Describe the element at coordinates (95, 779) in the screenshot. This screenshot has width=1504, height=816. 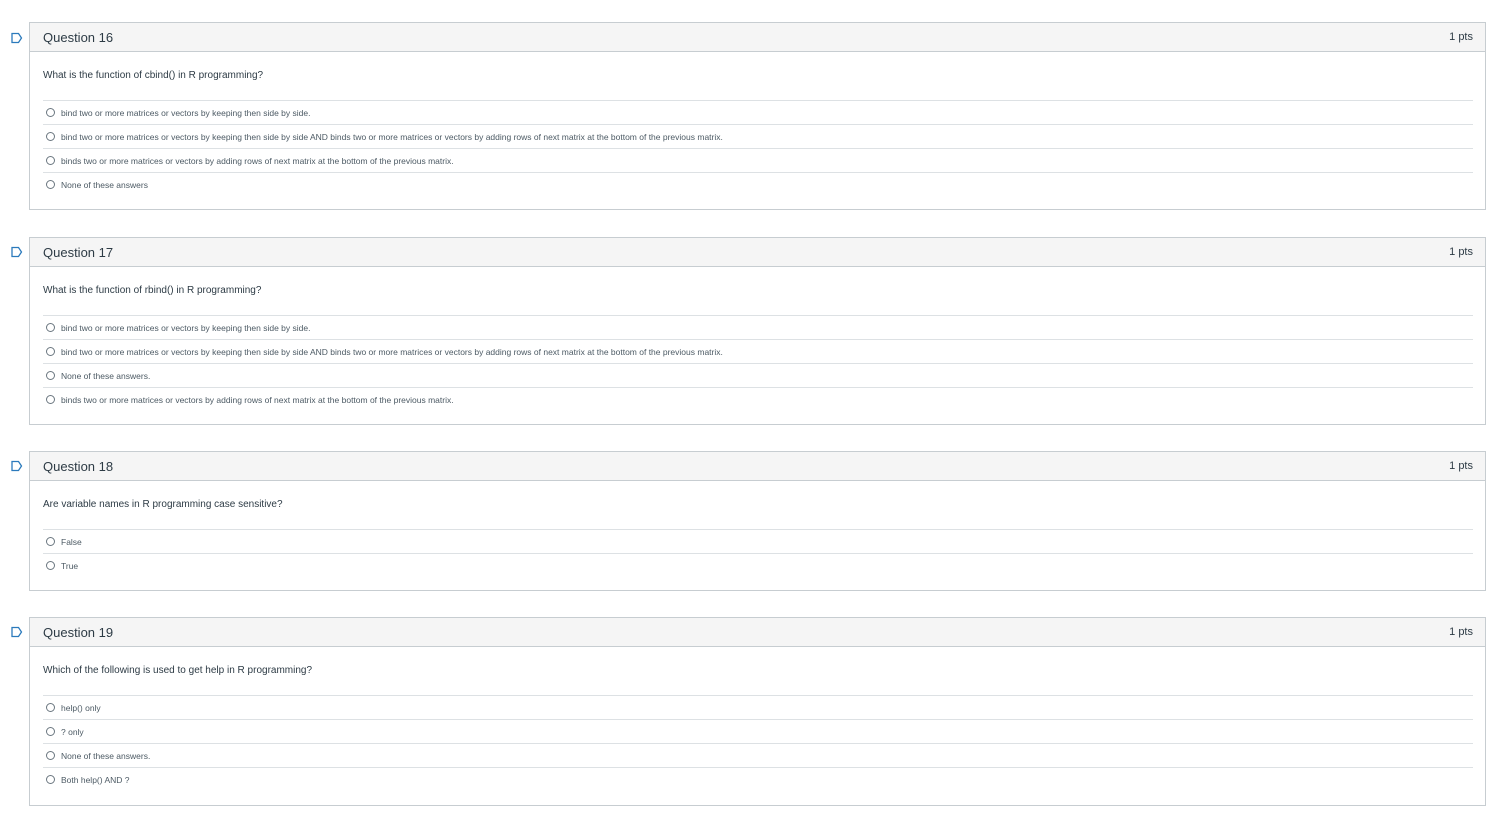
I see `answer-label: Both help() AND ?` at that location.